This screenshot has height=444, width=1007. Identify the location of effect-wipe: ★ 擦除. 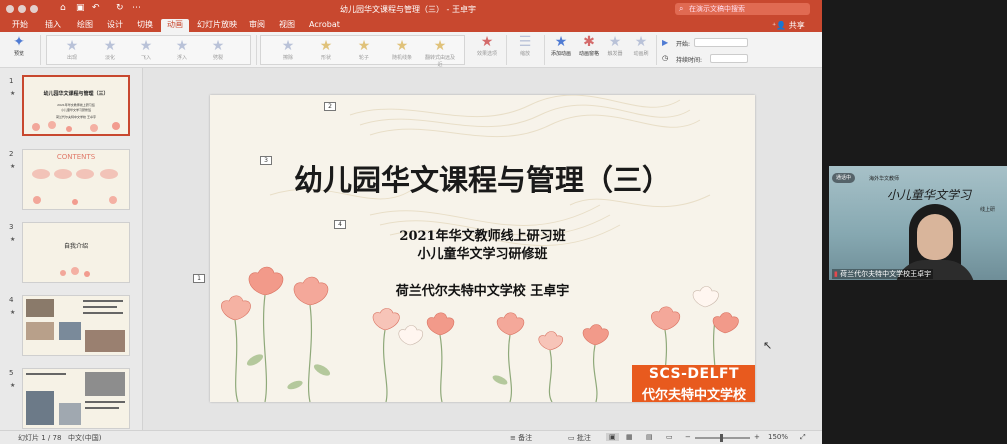
(288, 49).